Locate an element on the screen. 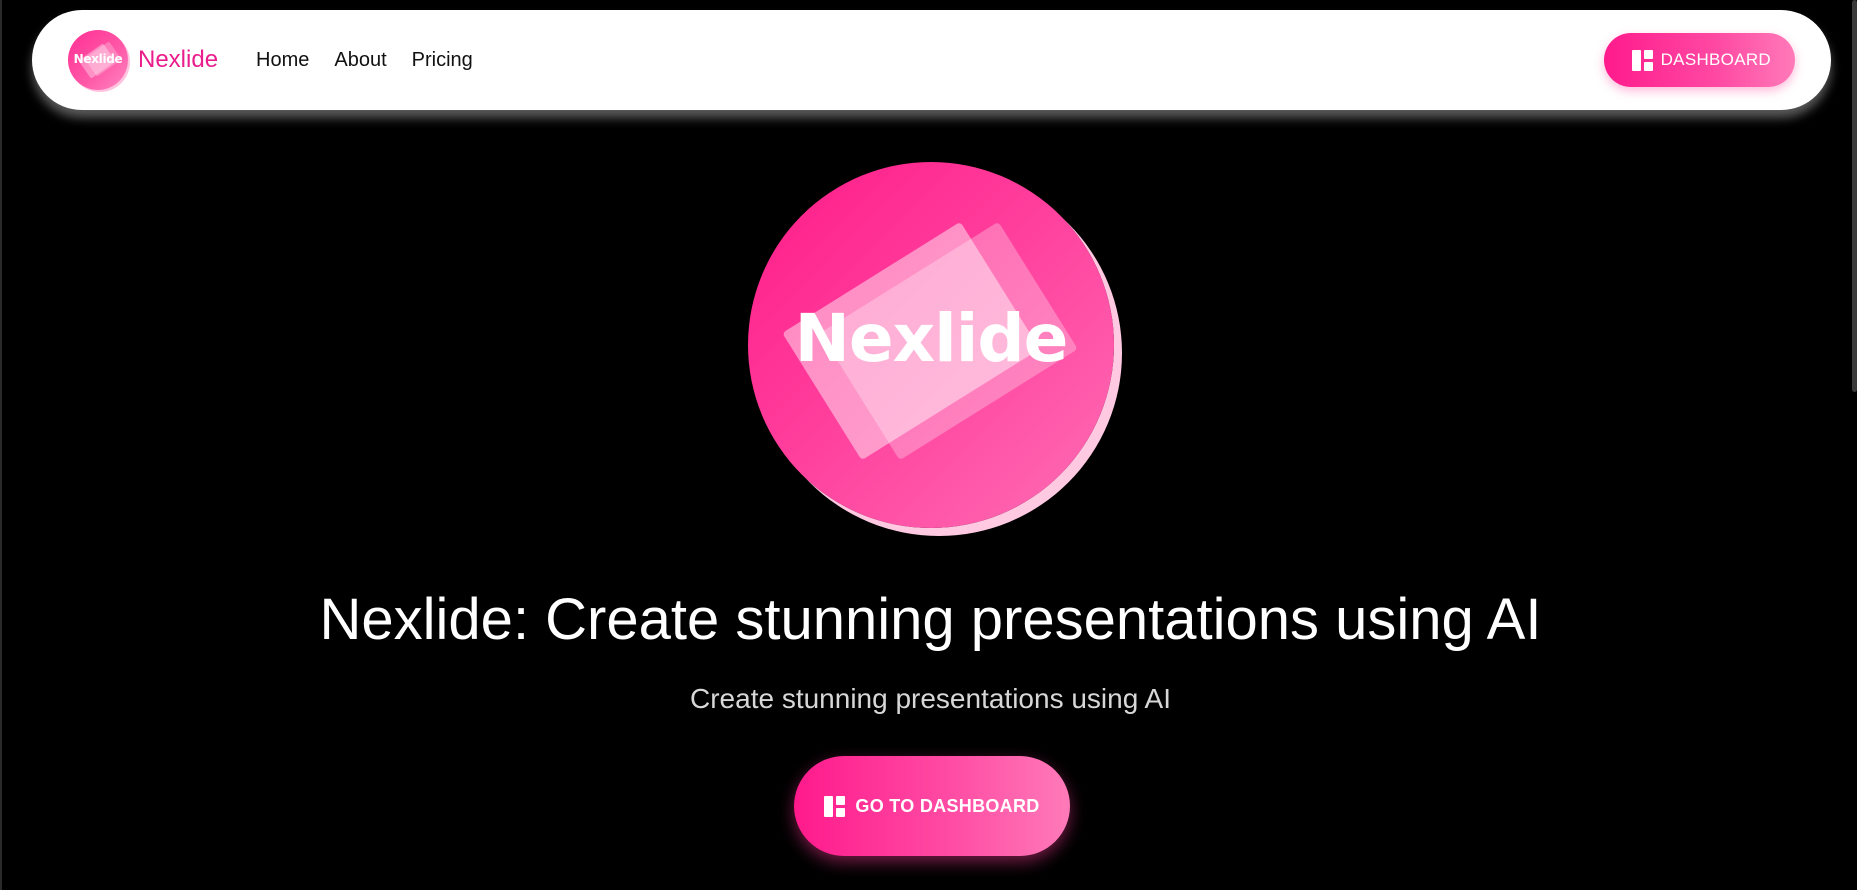 The width and height of the screenshot is (1857, 890). go-to-dashboard-label: GO TO DASHBOARD is located at coordinates (947, 805).